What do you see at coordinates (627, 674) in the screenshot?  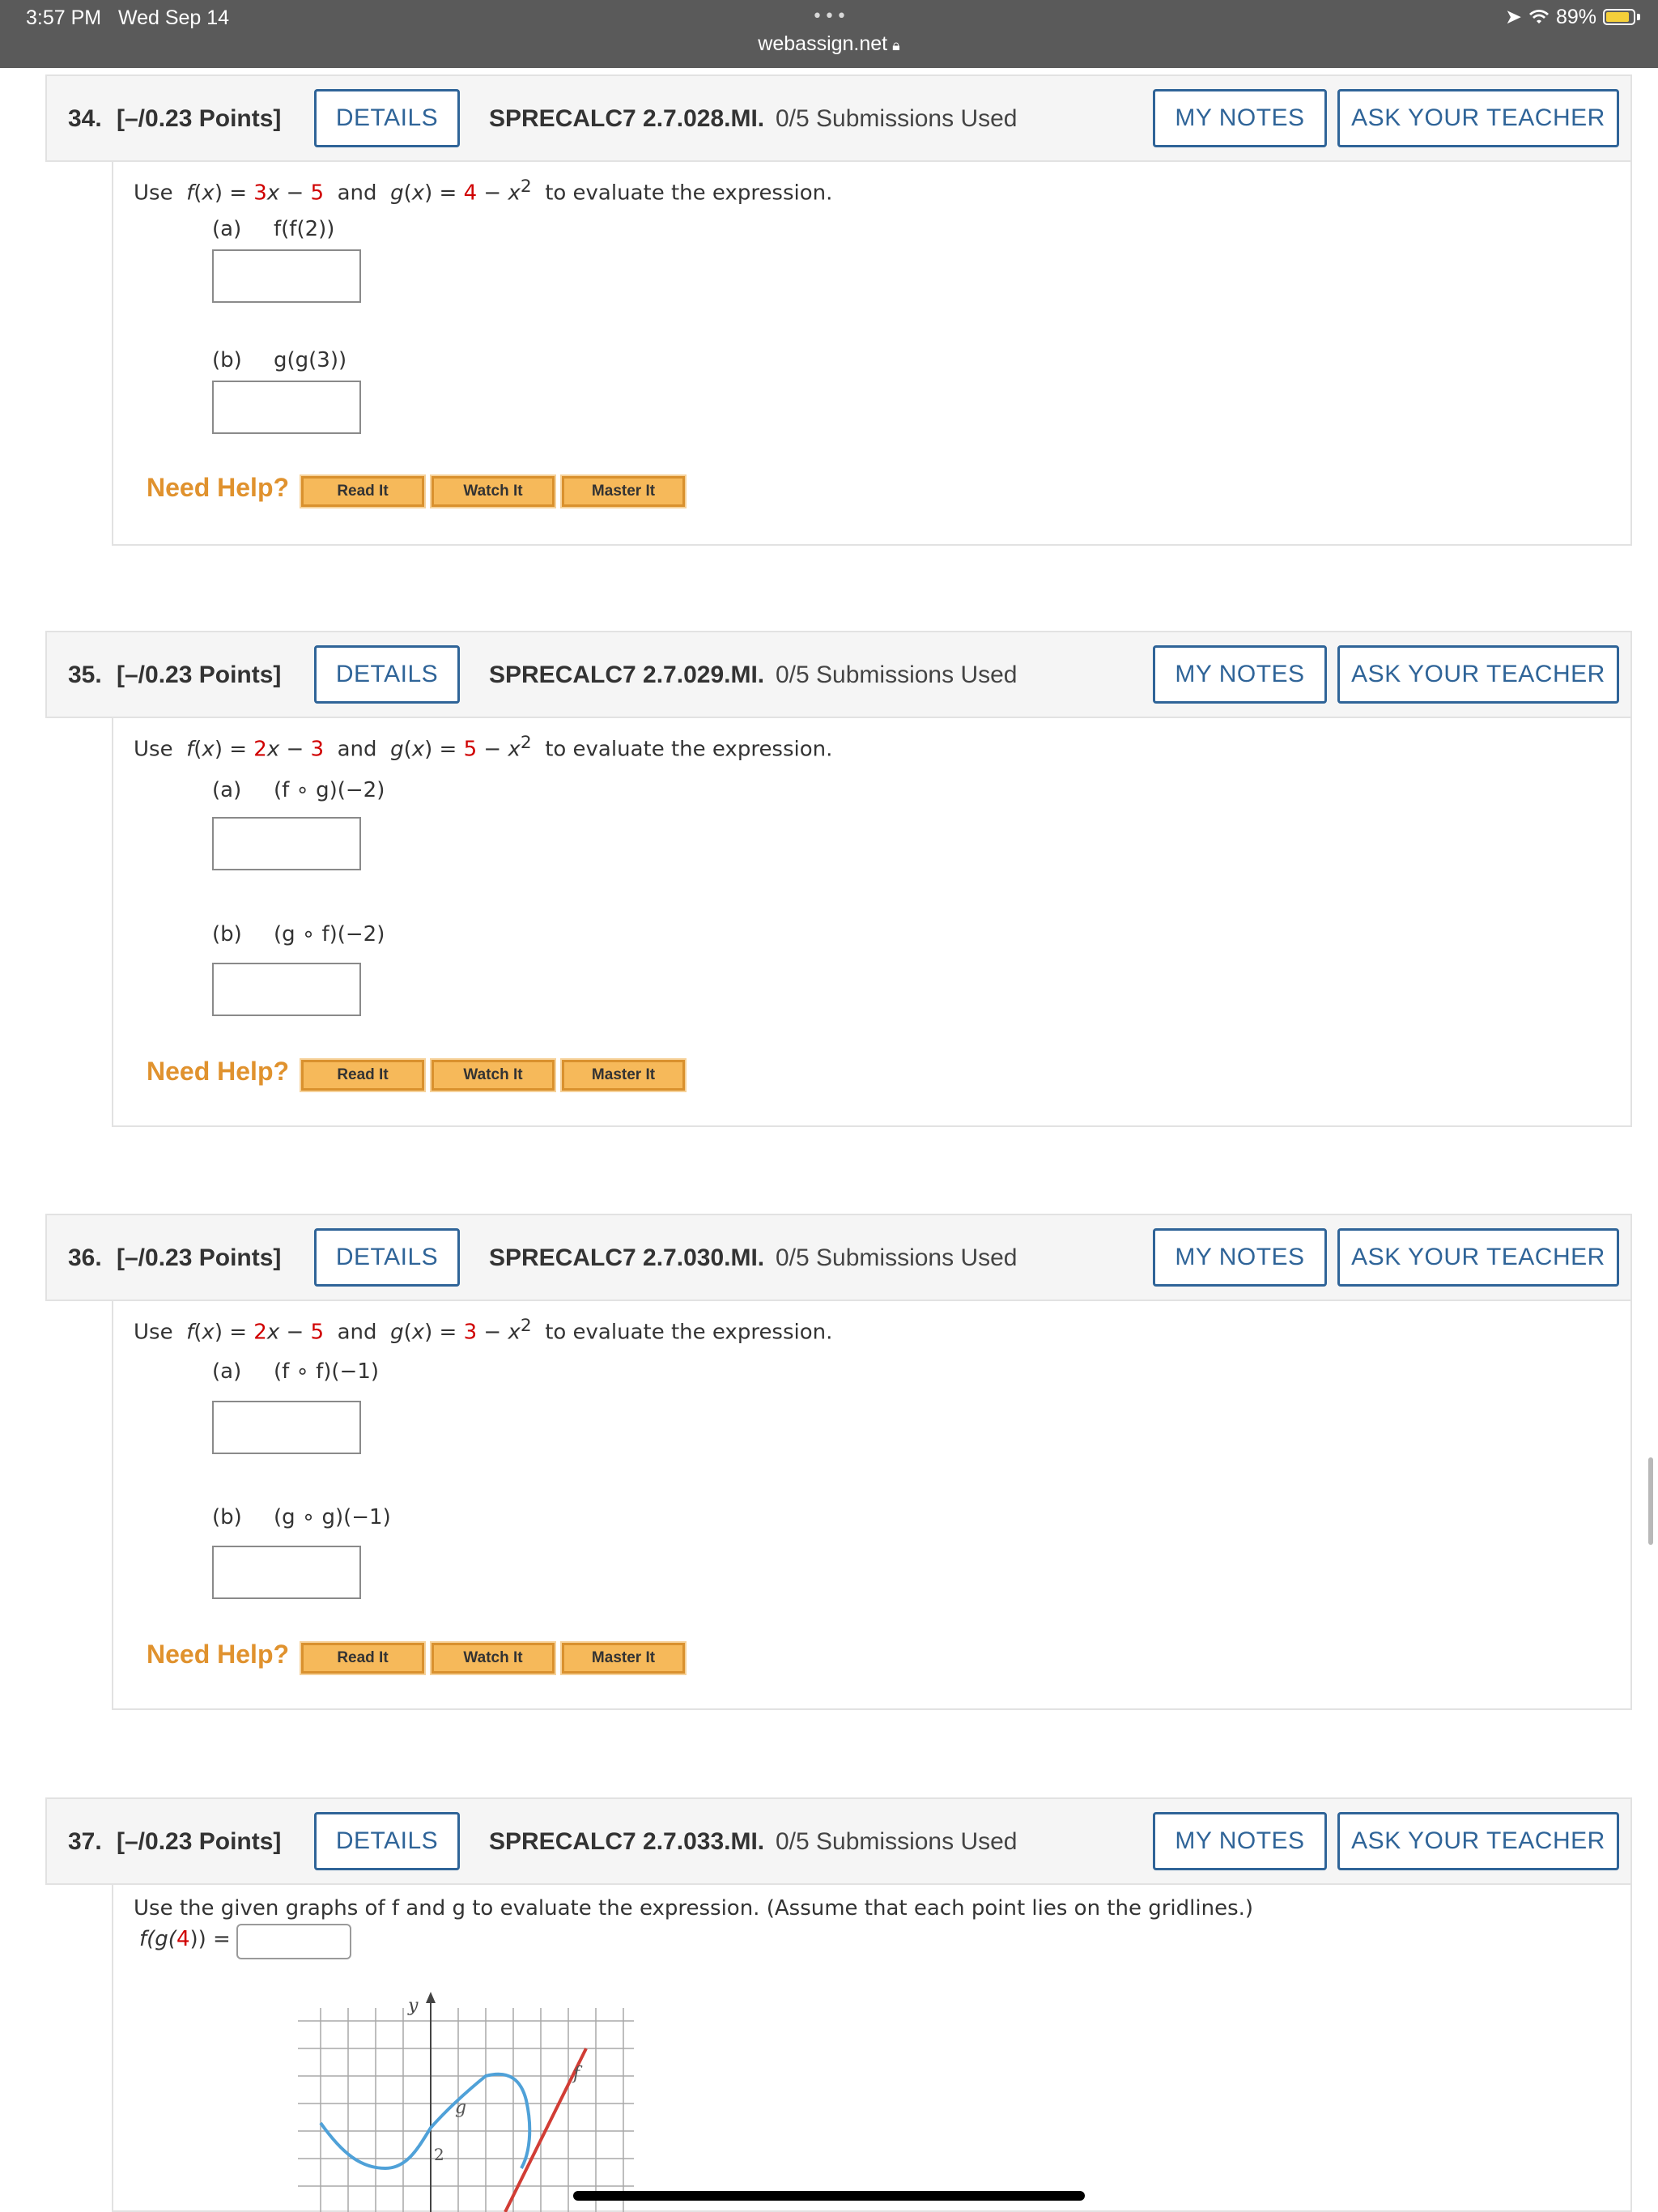 I see `question-code: SPRECALC7 2.7.029.MI.` at bounding box center [627, 674].